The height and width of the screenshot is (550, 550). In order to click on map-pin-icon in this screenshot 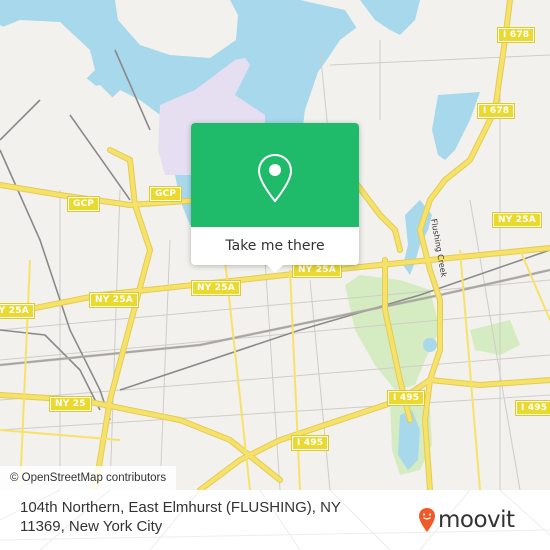, I will do `click(275, 178)`.